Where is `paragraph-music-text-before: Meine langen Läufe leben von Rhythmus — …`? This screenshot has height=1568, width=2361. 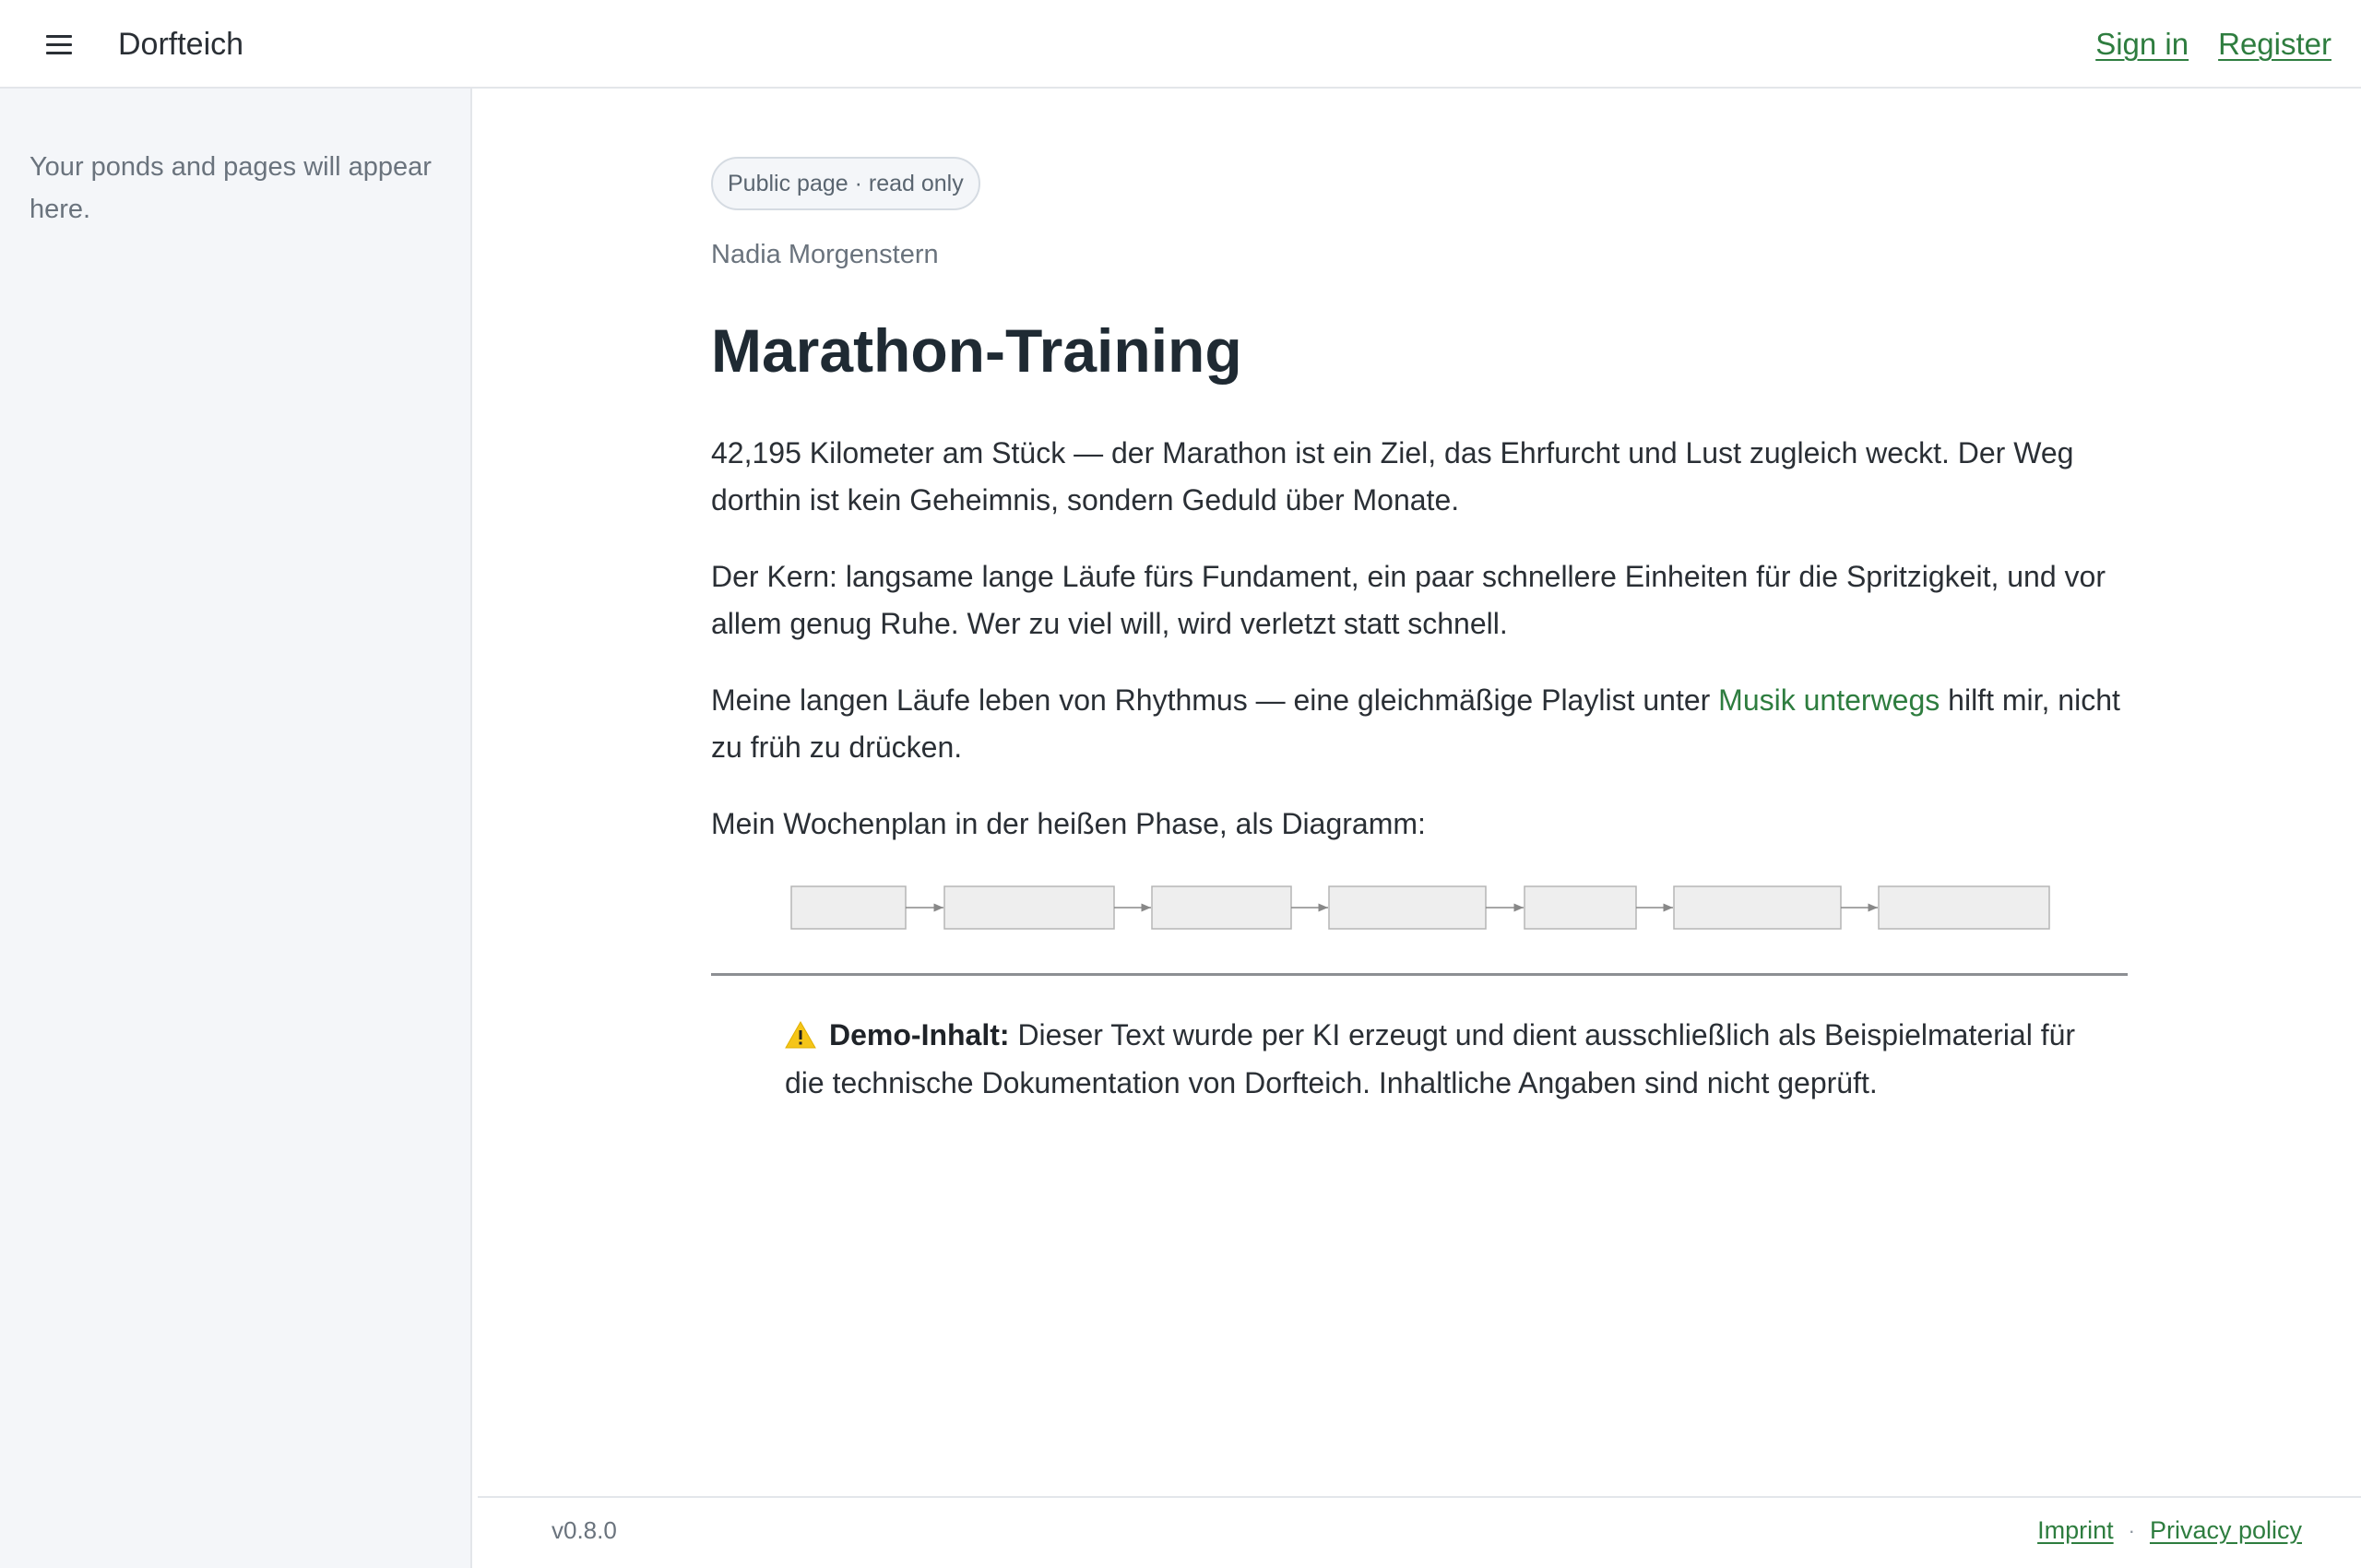 paragraph-music-text-before: Meine langen Läufe leben von Rhythmus — … is located at coordinates (1215, 700).